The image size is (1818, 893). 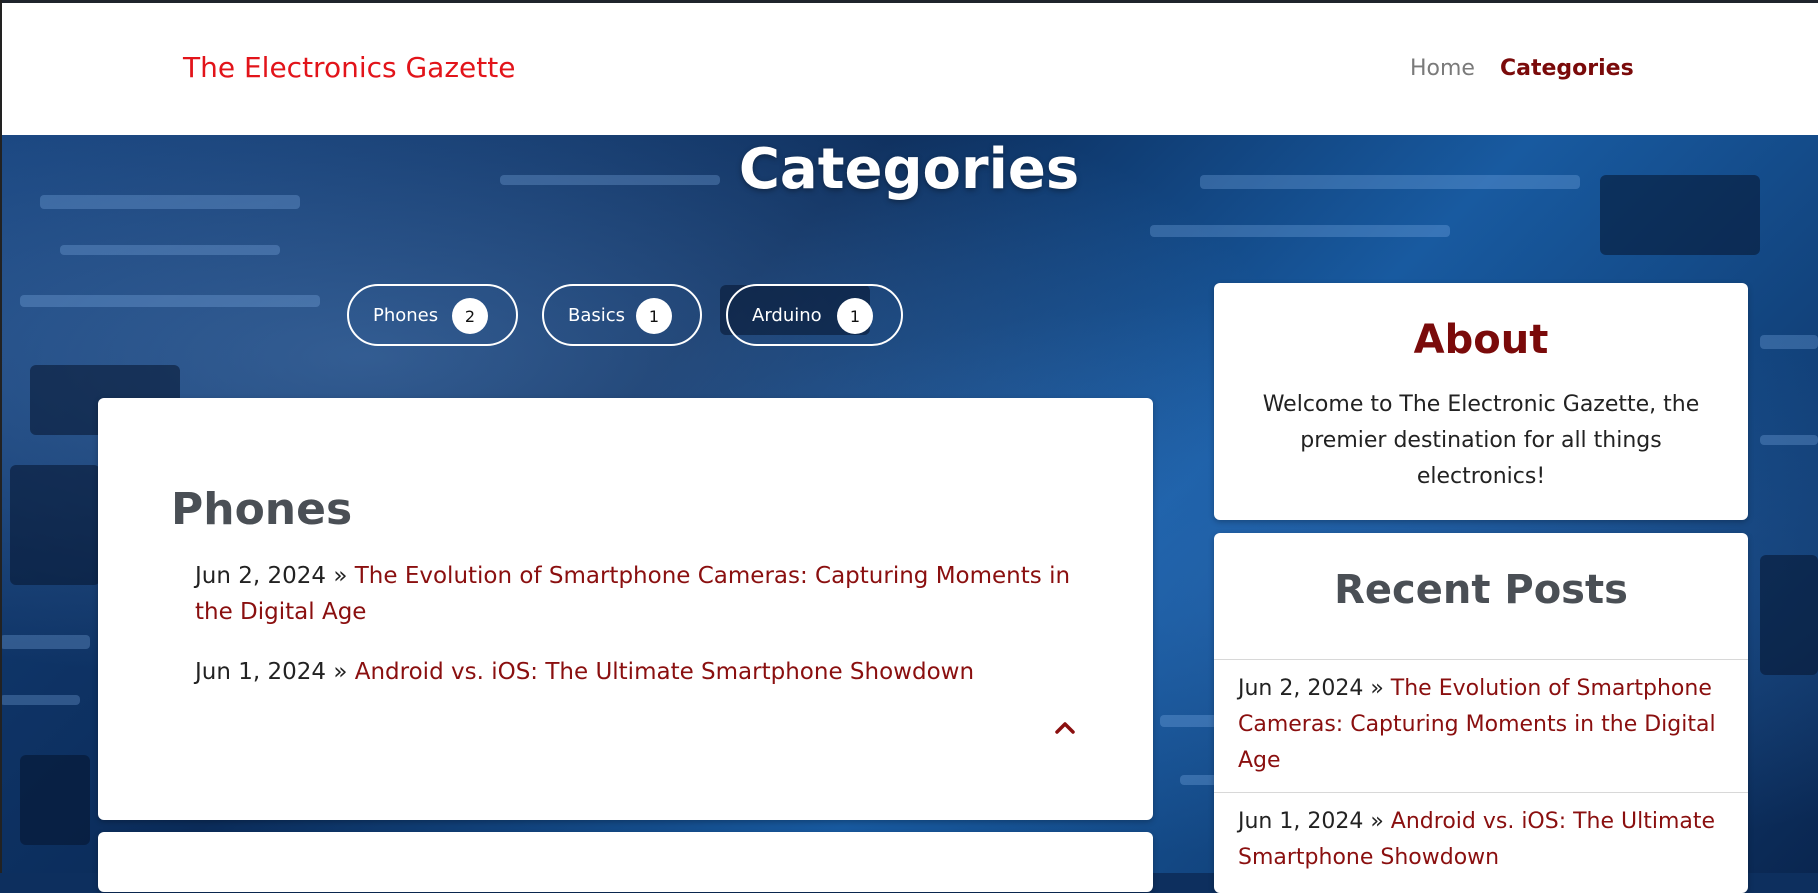 What do you see at coordinates (1567, 68) in the screenshot?
I see `nav-link-categories: Categories` at bounding box center [1567, 68].